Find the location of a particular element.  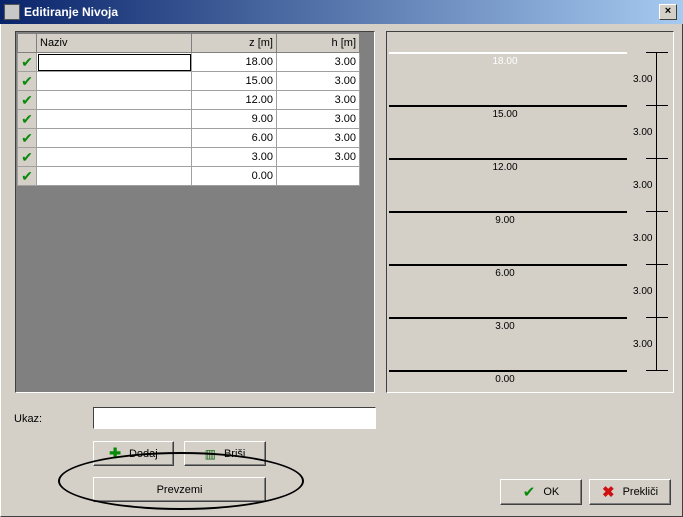

table-row: ✔ 15.00 3.00 is located at coordinates (188, 81).